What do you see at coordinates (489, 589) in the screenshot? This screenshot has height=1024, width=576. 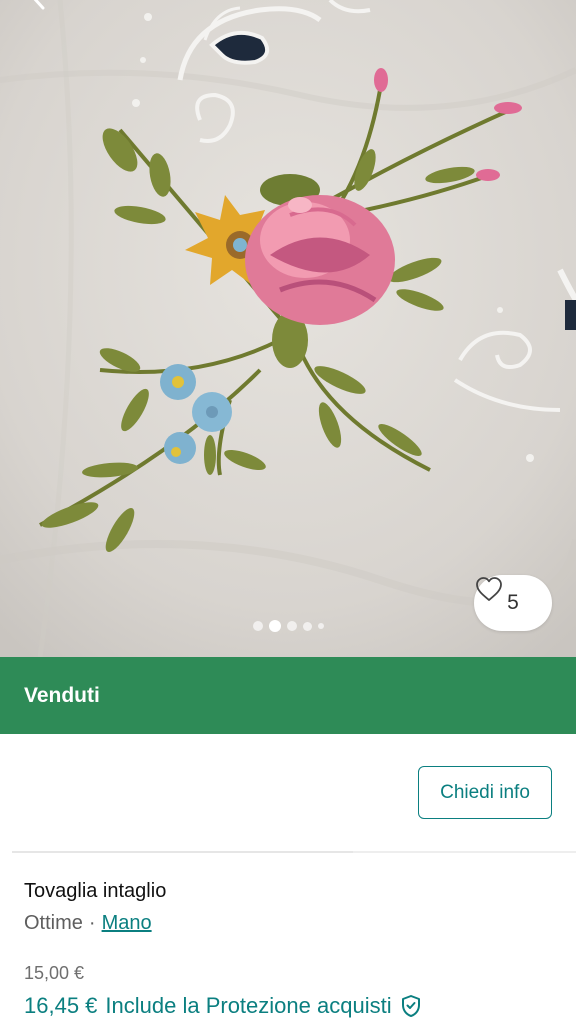 I see `heart-outline-icon` at bounding box center [489, 589].